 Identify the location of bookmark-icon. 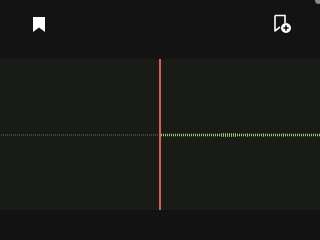
(39, 24).